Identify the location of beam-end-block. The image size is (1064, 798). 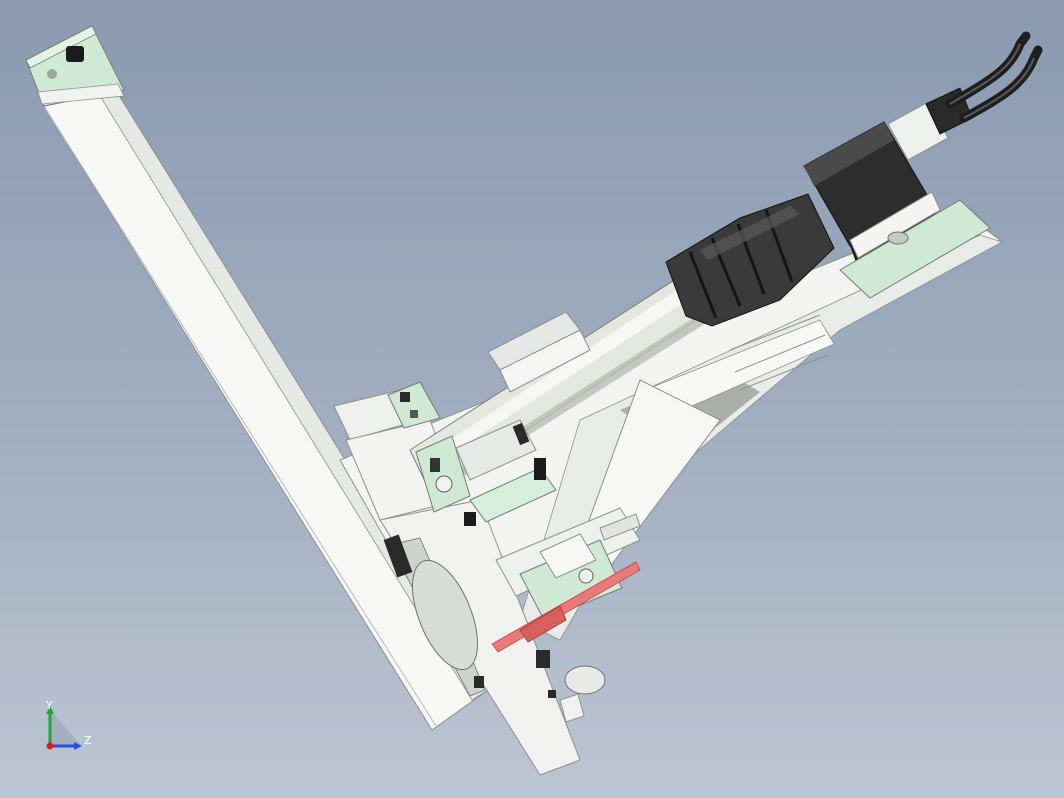
(75, 66).